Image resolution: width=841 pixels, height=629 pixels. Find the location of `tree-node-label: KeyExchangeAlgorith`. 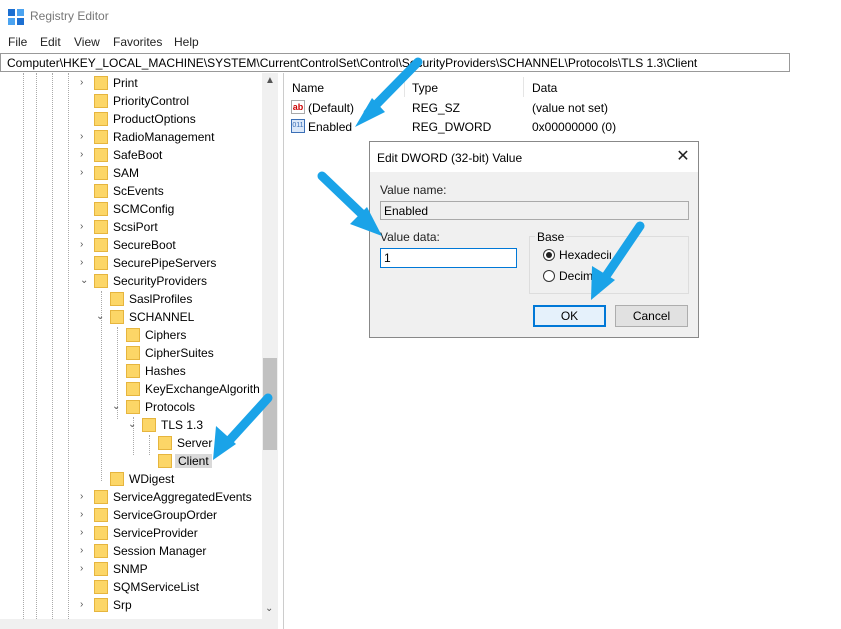

tree-node-label: KeyExchangeAlgorith is located at coordinates (202, 389).